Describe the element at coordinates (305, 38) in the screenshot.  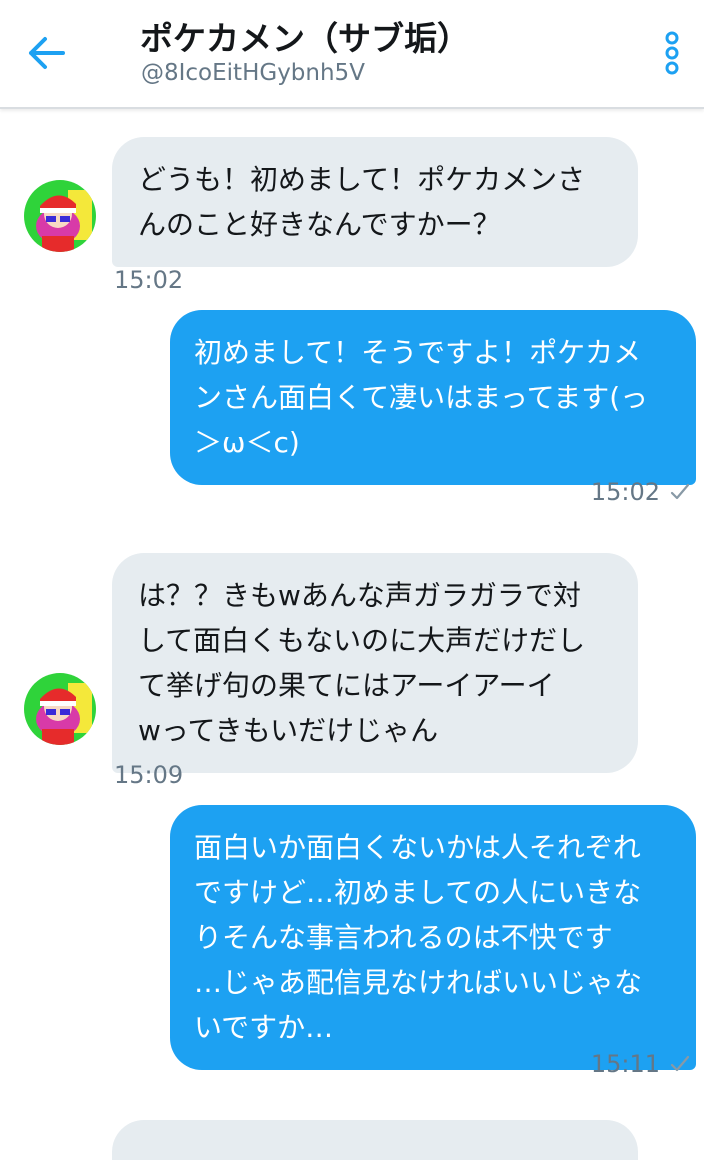
I see `conversation-title: ポケカメン（サブ垢）` at that location.